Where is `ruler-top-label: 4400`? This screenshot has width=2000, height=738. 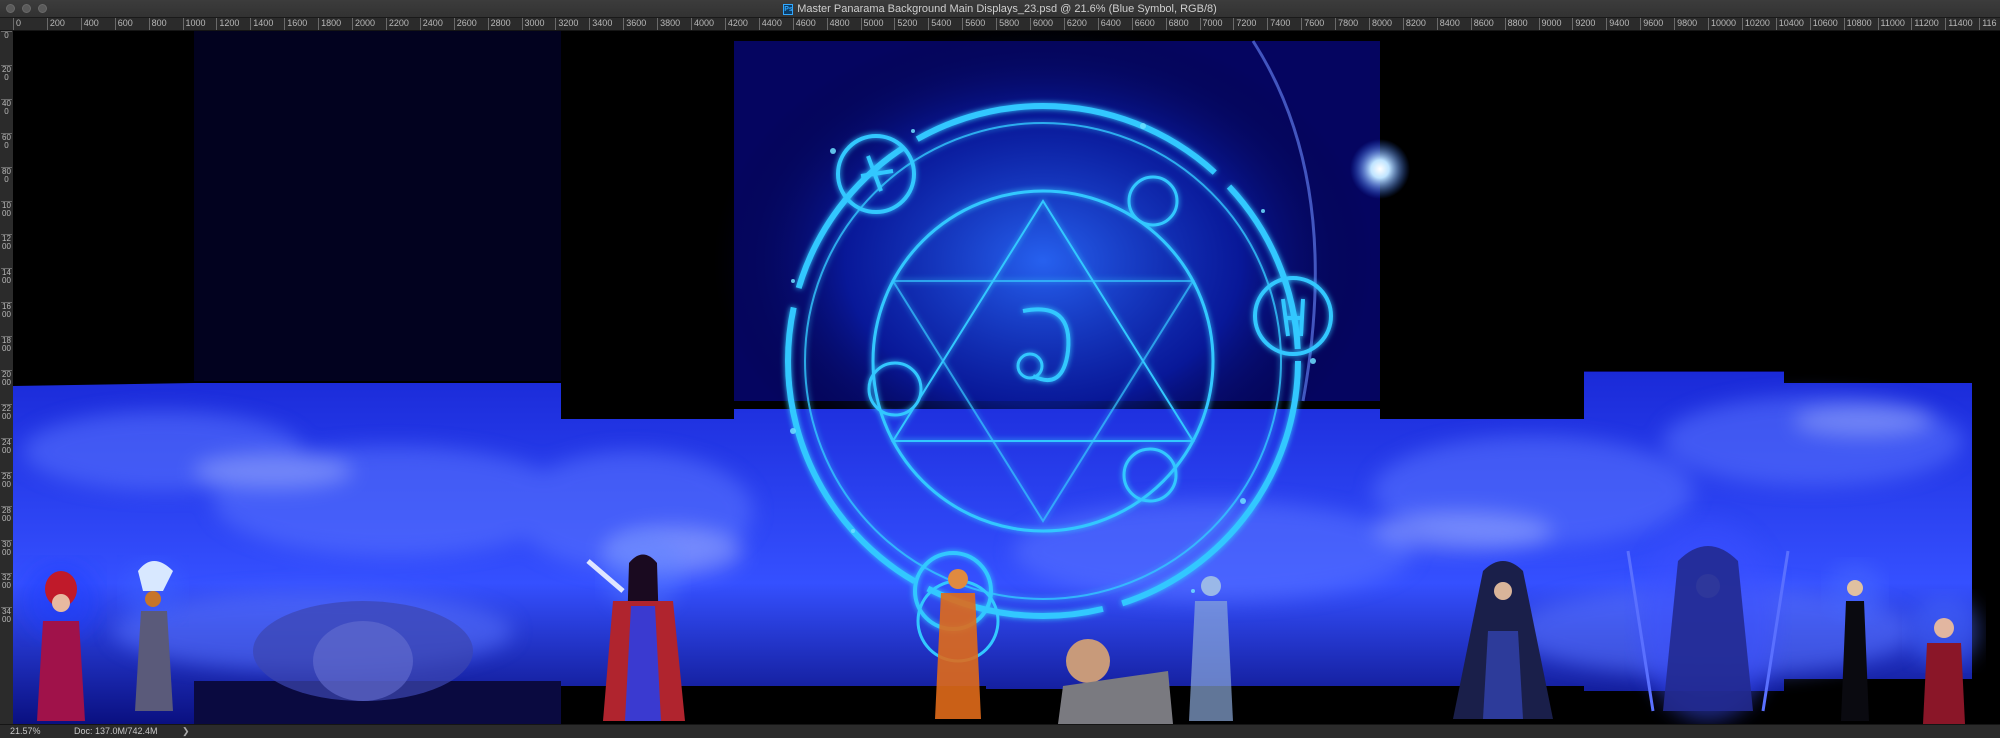 ruler-top-label: 4400 is located at coordinates (770, 24).